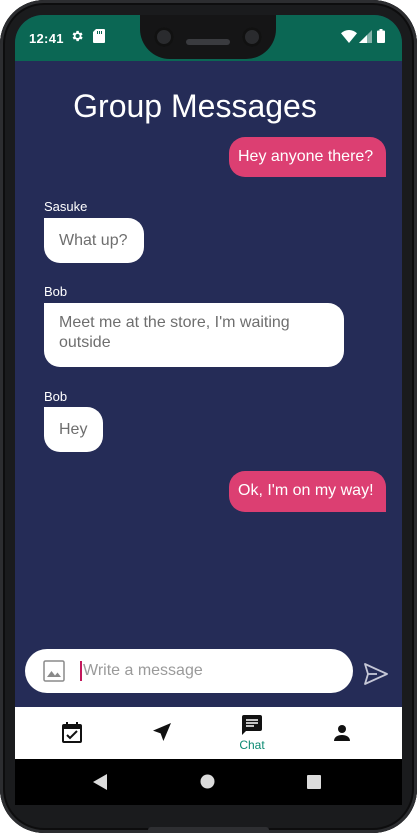 The height and width of the screenshot is (833, 417). What do you see at coordinates (195, 106) in the screenshot?
I see `page-title: Group Messages` at bounding box center [195, 106].